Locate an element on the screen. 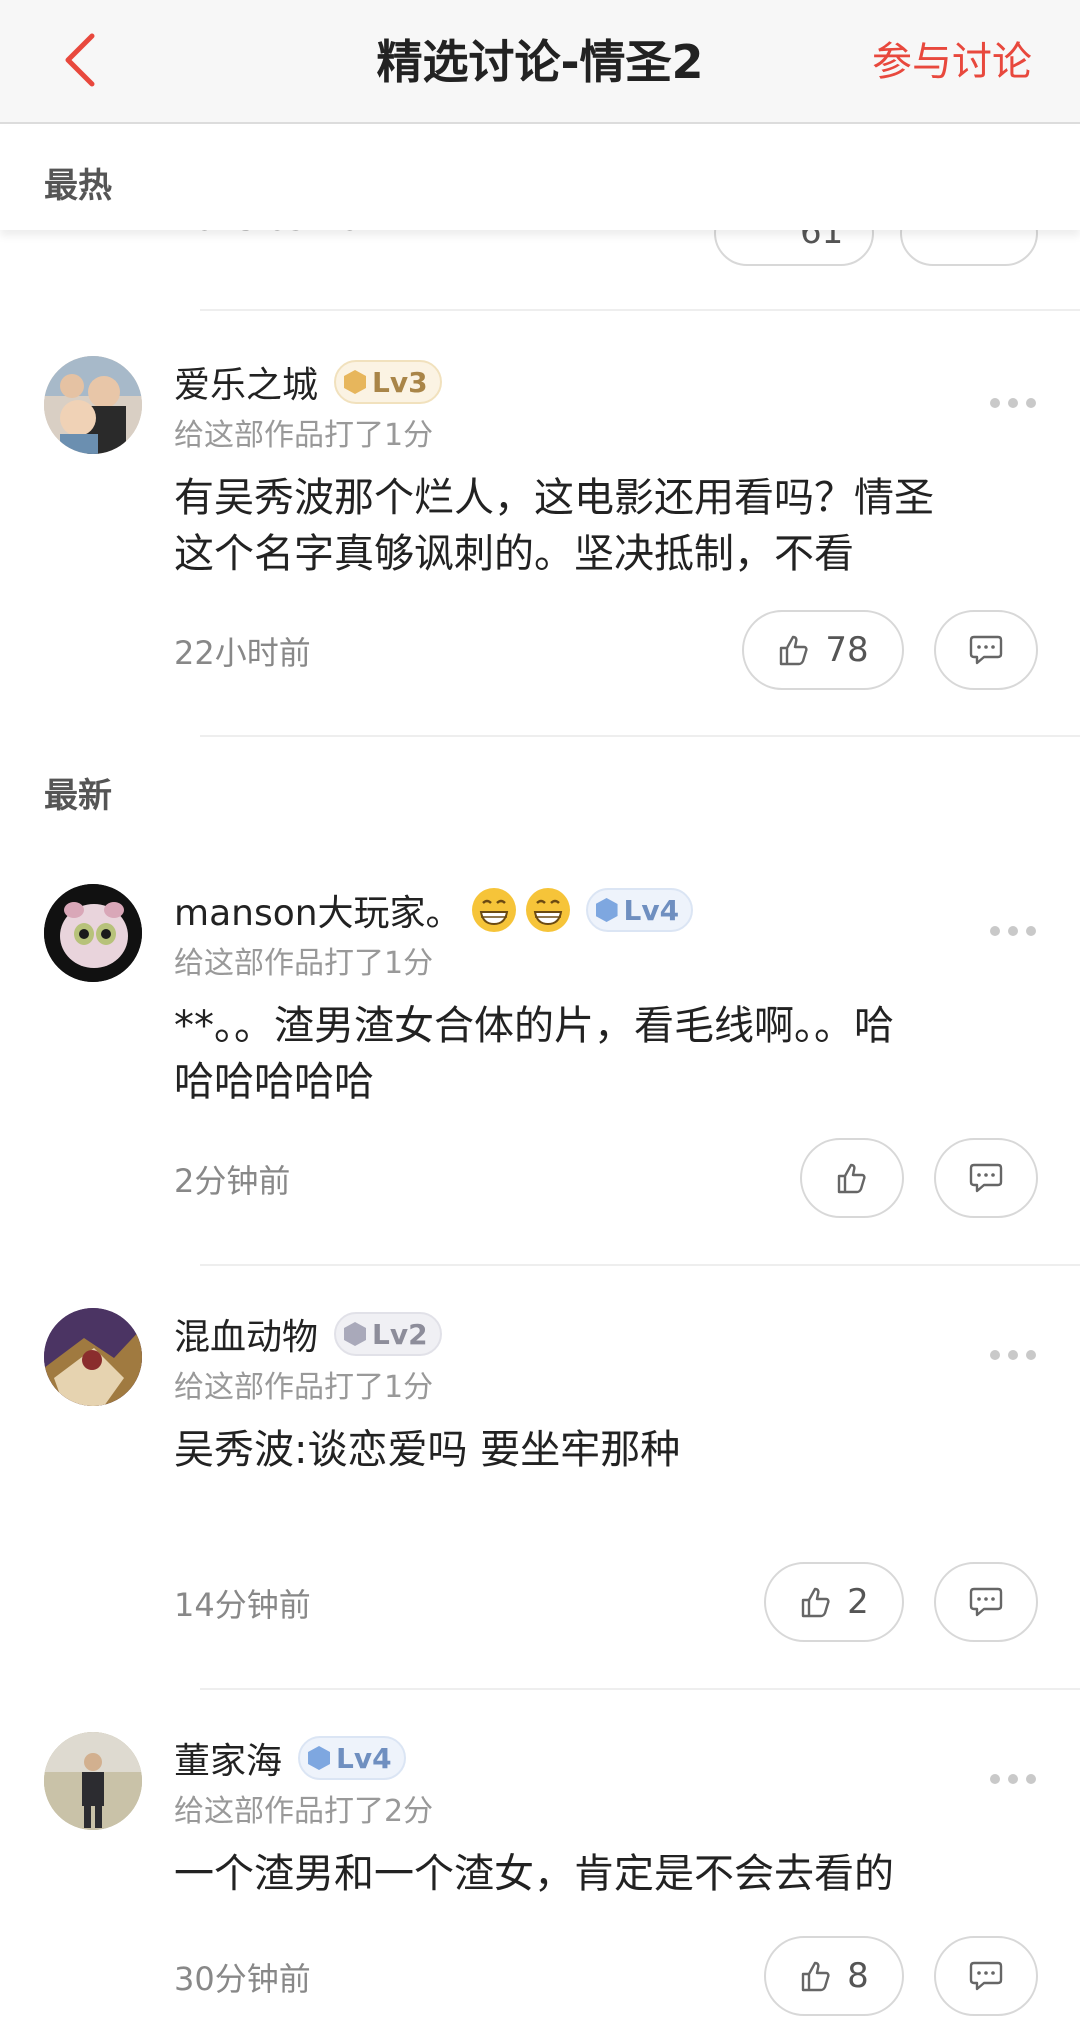 The width and height of the screenshot is (1080, 2019). back-button is located at coordinates (80, 60).